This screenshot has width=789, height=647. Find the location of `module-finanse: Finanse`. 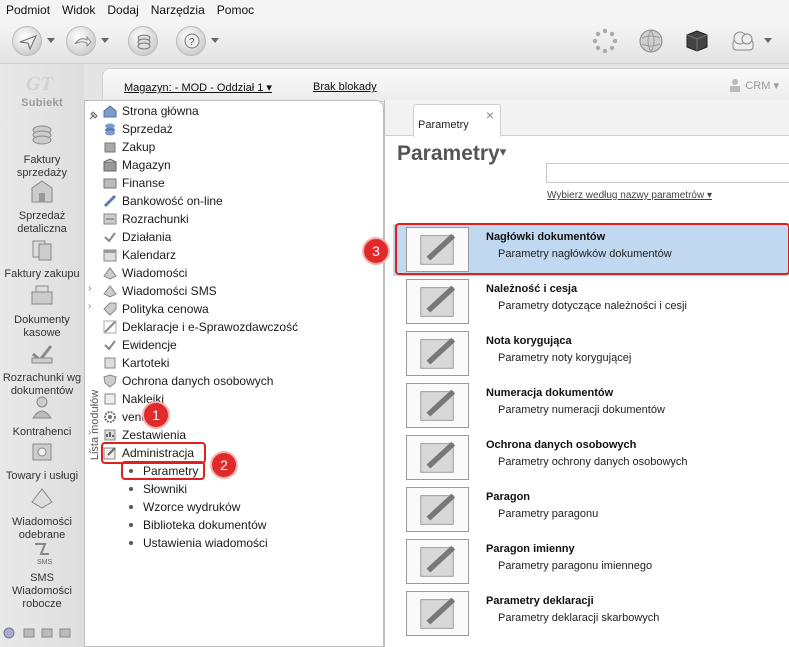

module-finanse: Finanse is located at coordinates (134, 183).